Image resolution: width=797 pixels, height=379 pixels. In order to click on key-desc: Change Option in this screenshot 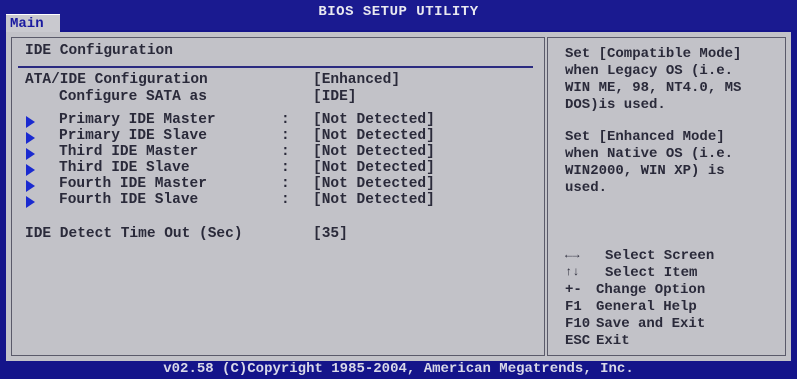, I will do `click(651, 290)`.